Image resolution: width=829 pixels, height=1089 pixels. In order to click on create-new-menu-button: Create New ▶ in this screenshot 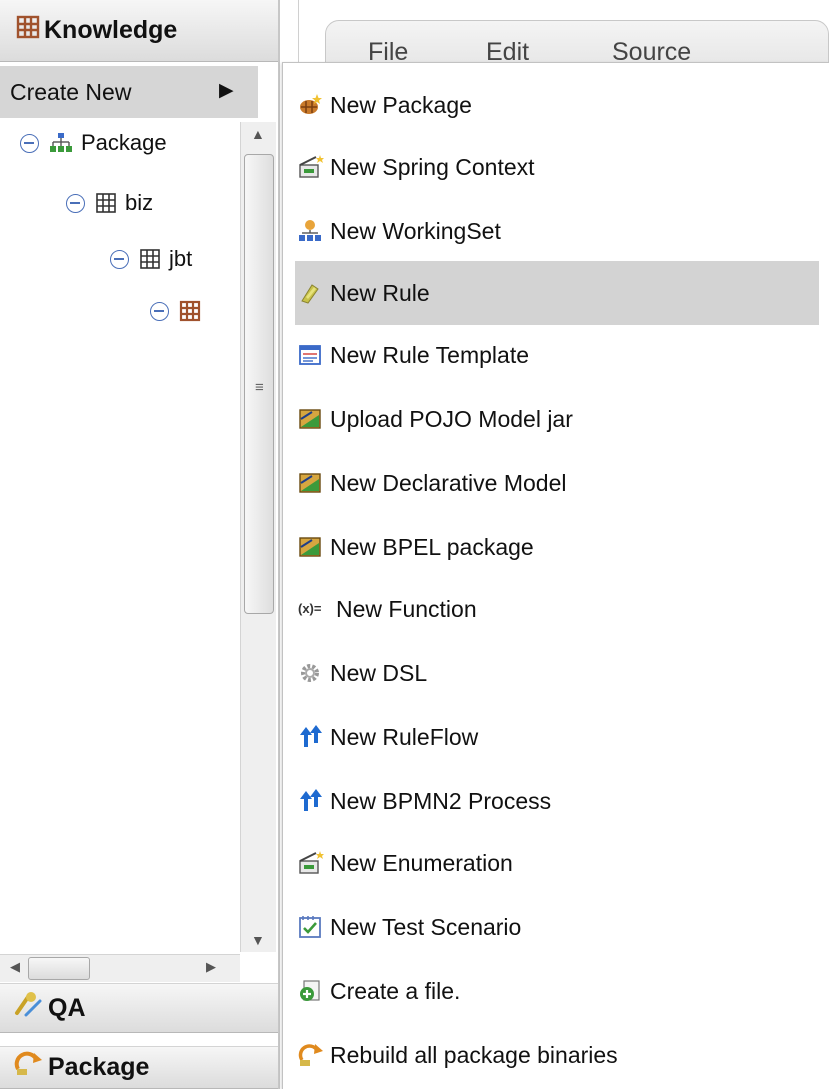, I will do `click(129, 92)`.